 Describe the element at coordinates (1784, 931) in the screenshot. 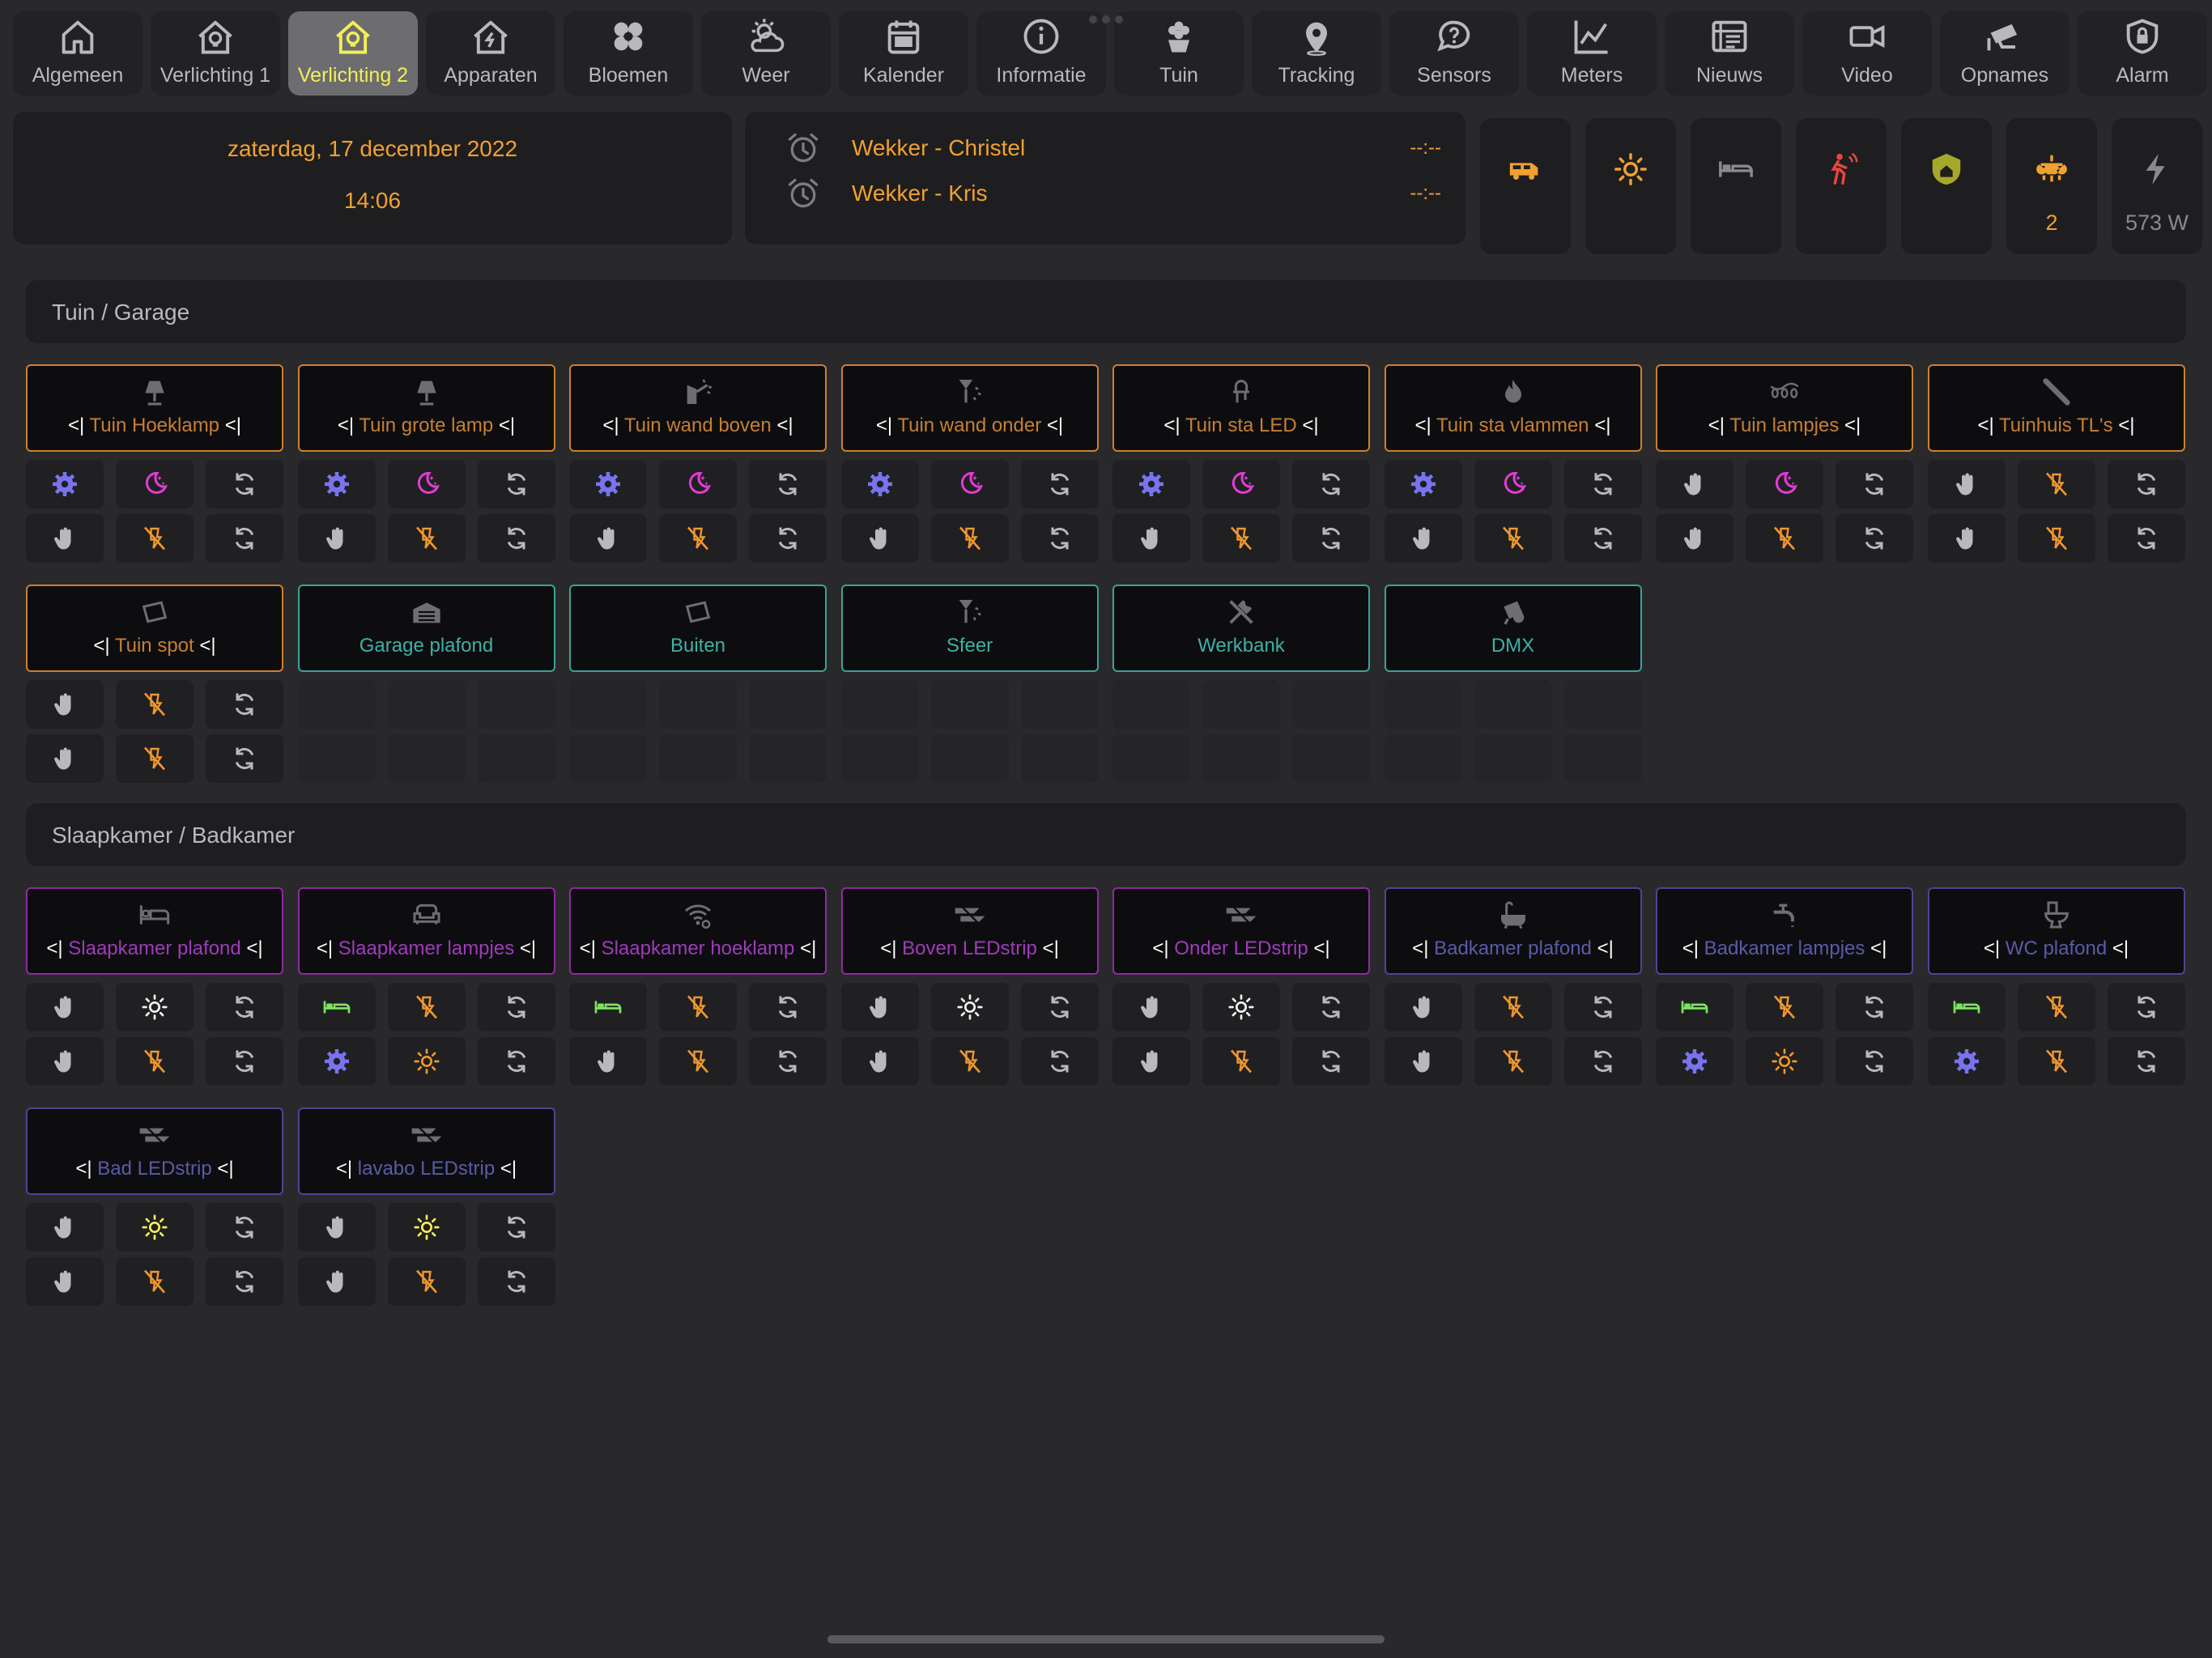

I see `light-tile-badkamer-lampjes: <| Badkamer lampjes <|` at that location.